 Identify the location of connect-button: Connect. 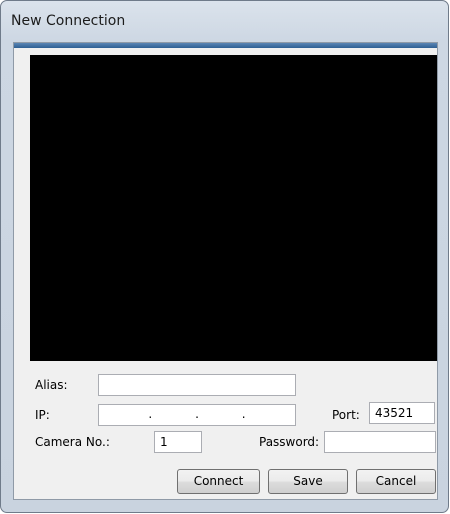
(218, 481).